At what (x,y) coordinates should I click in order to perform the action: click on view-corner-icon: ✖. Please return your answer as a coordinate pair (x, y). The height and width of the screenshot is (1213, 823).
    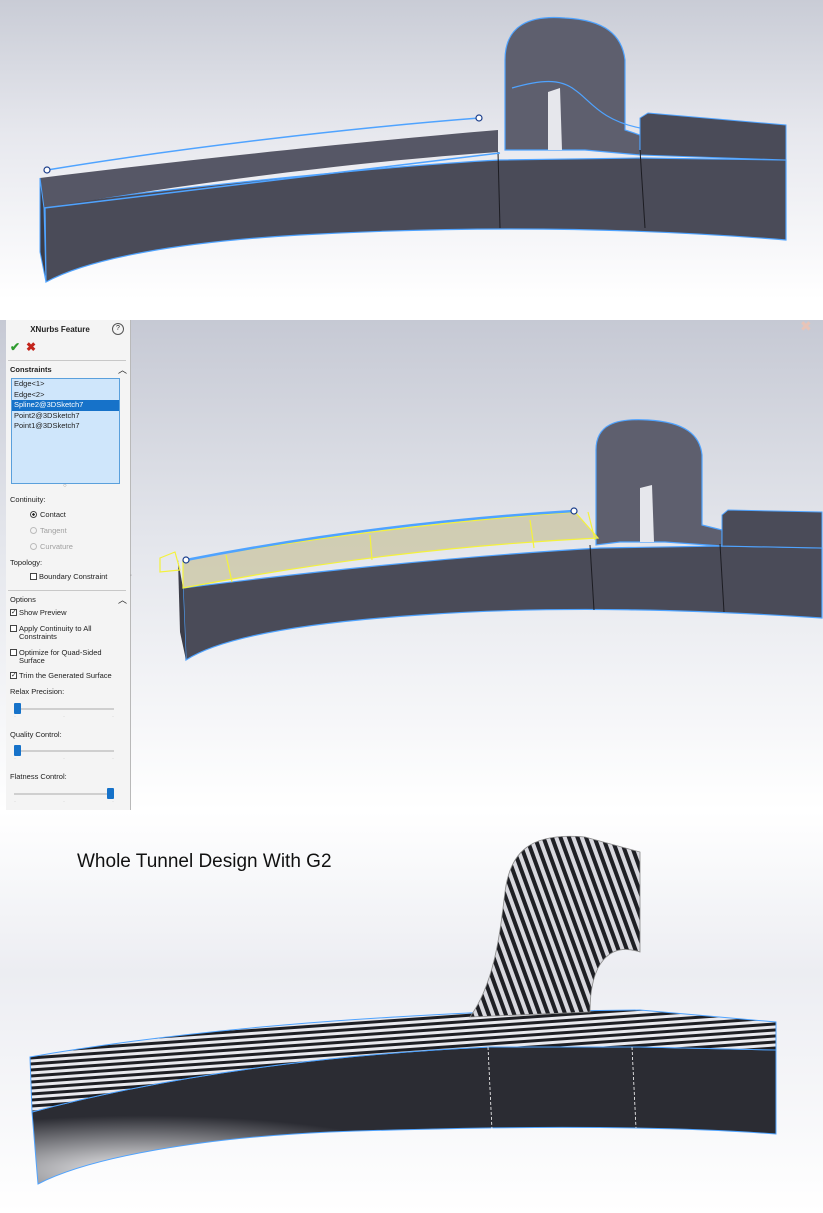
    Looking at the image, I should click on (806, 326).